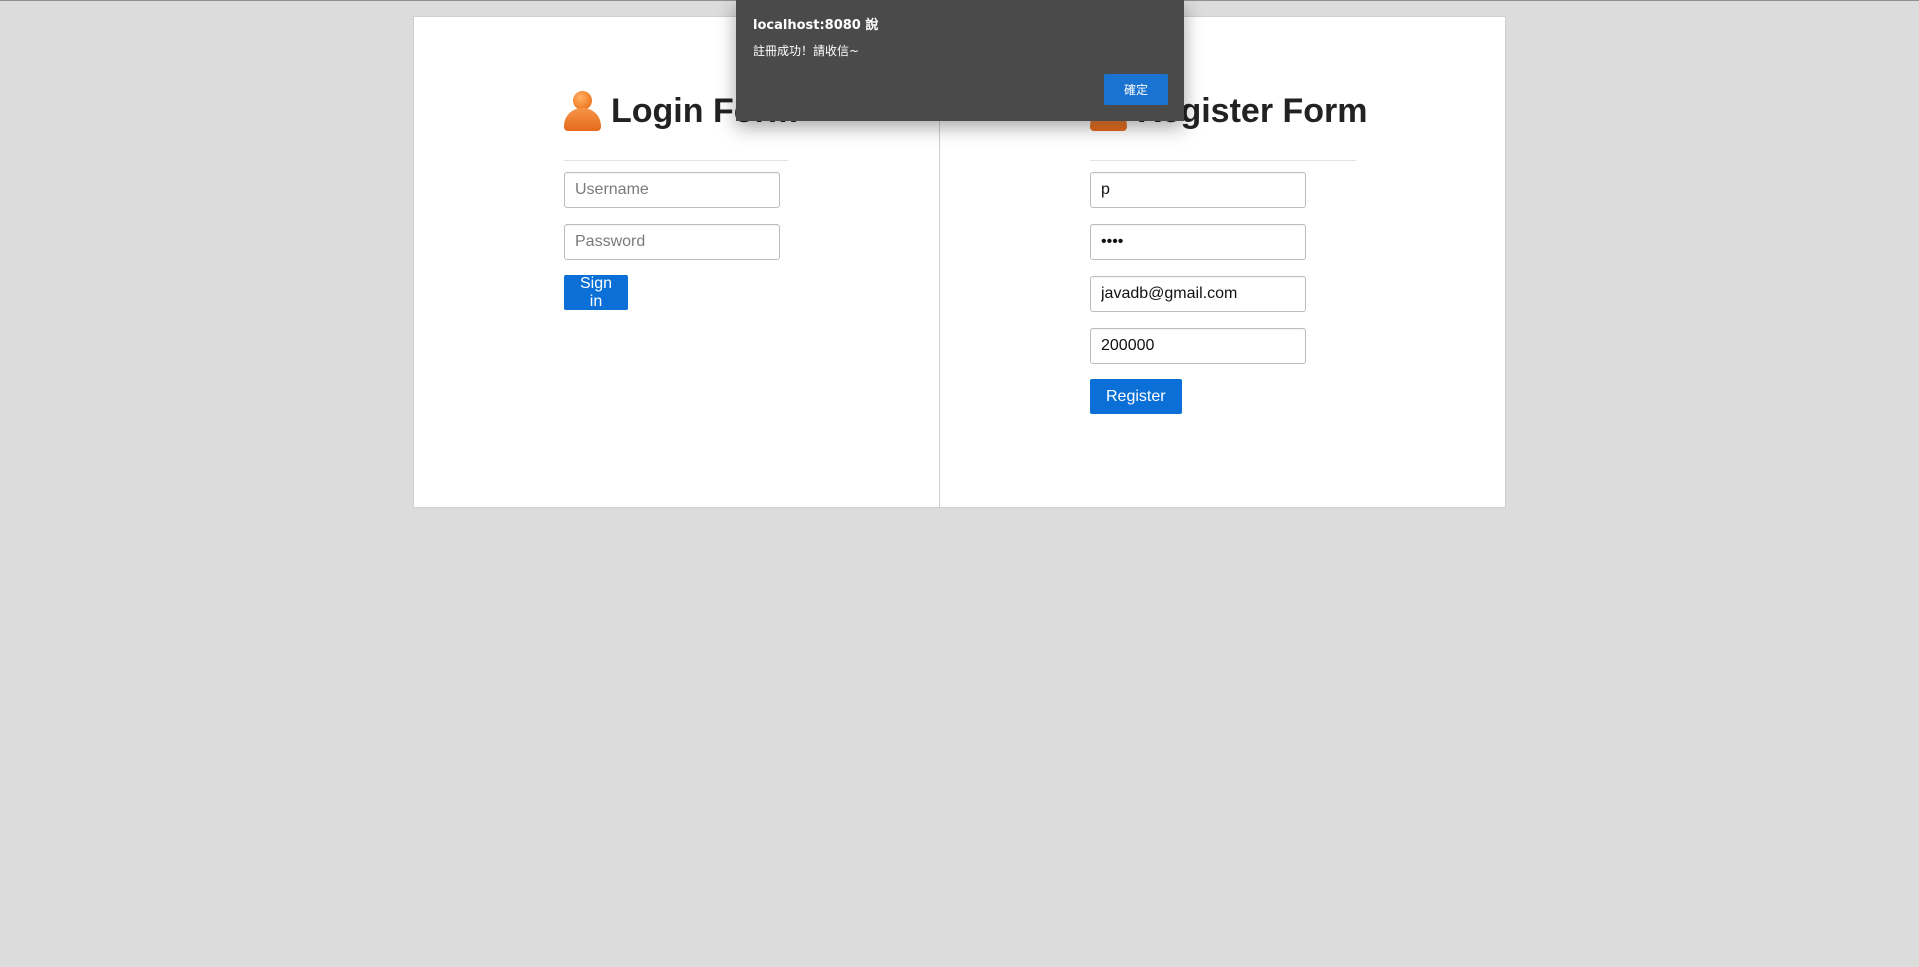 This screenshot has width=1919, height=967. What do you see at coordinates (676, 160) in the screenshot?
I see `login-title-divider` at bounding box center [676, 160].